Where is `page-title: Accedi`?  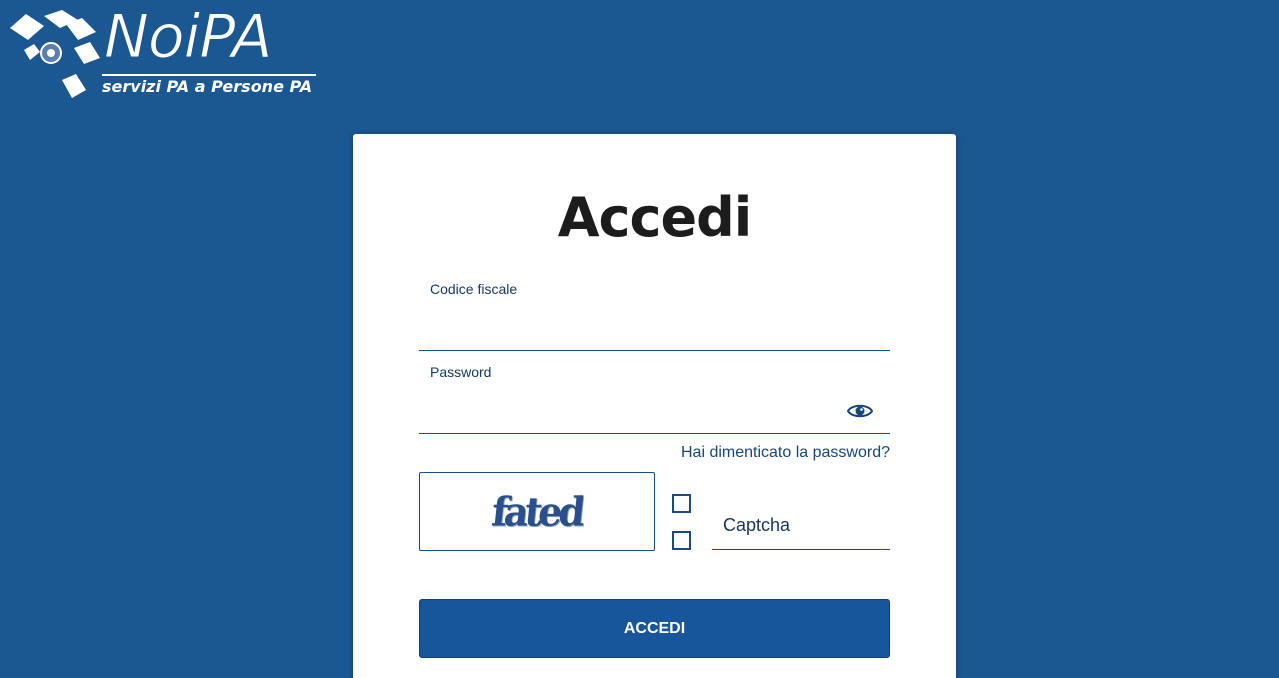 page-title: Accedi is located at coordinates (655, 217).